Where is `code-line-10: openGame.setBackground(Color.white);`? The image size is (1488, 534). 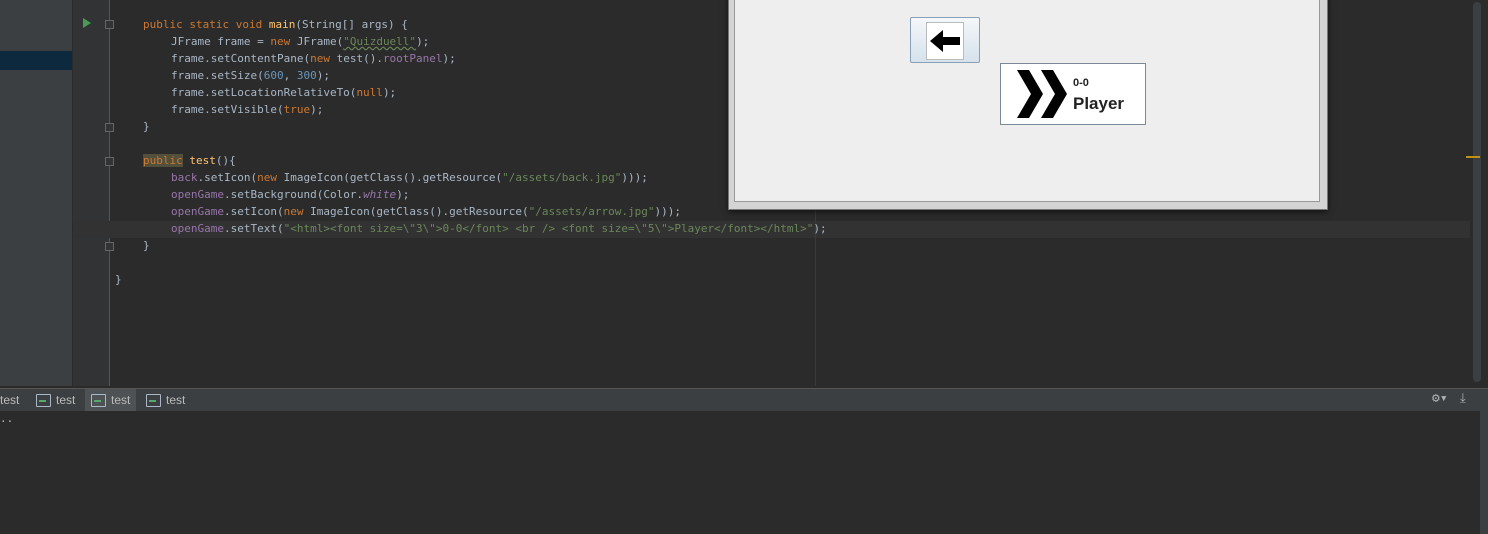
code-line-10: openGame.setBackground(Color.white); is located at coordinates (290, 194).